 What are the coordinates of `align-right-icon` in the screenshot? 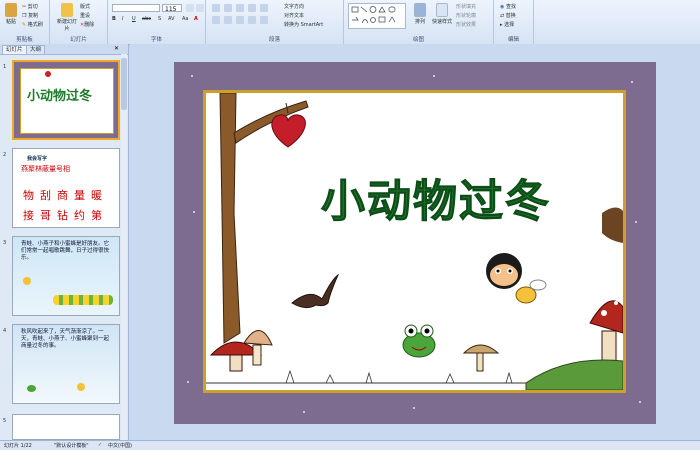 It's located at (240, 20).